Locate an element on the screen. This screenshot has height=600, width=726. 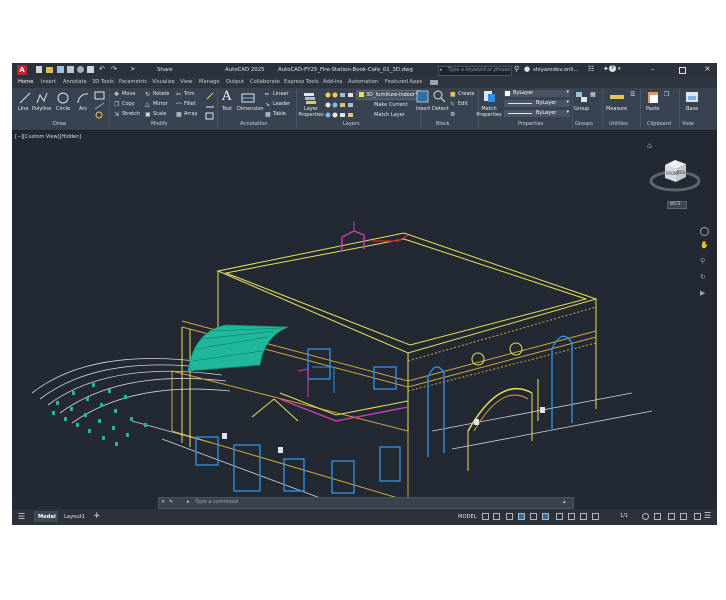
tab-annotate: Annotate is located at coordinates (75, 82).